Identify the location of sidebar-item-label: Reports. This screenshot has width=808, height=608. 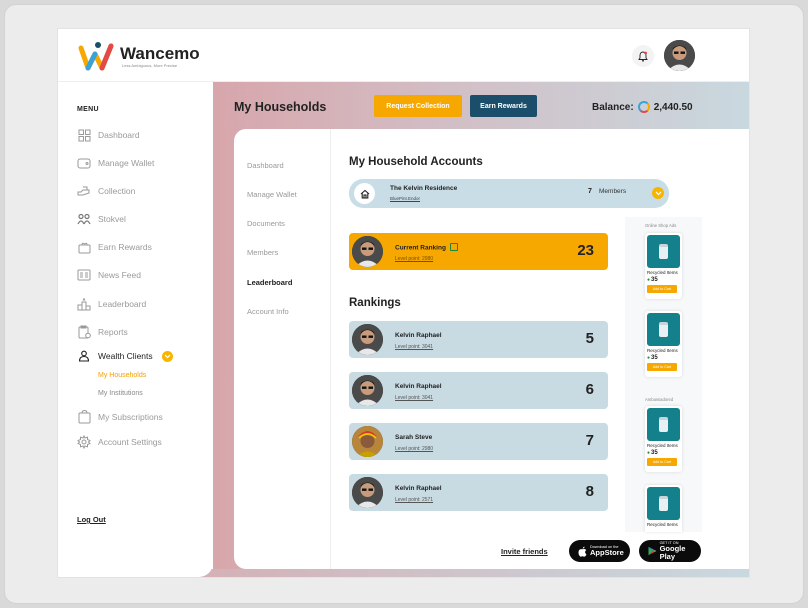
(113, 332).